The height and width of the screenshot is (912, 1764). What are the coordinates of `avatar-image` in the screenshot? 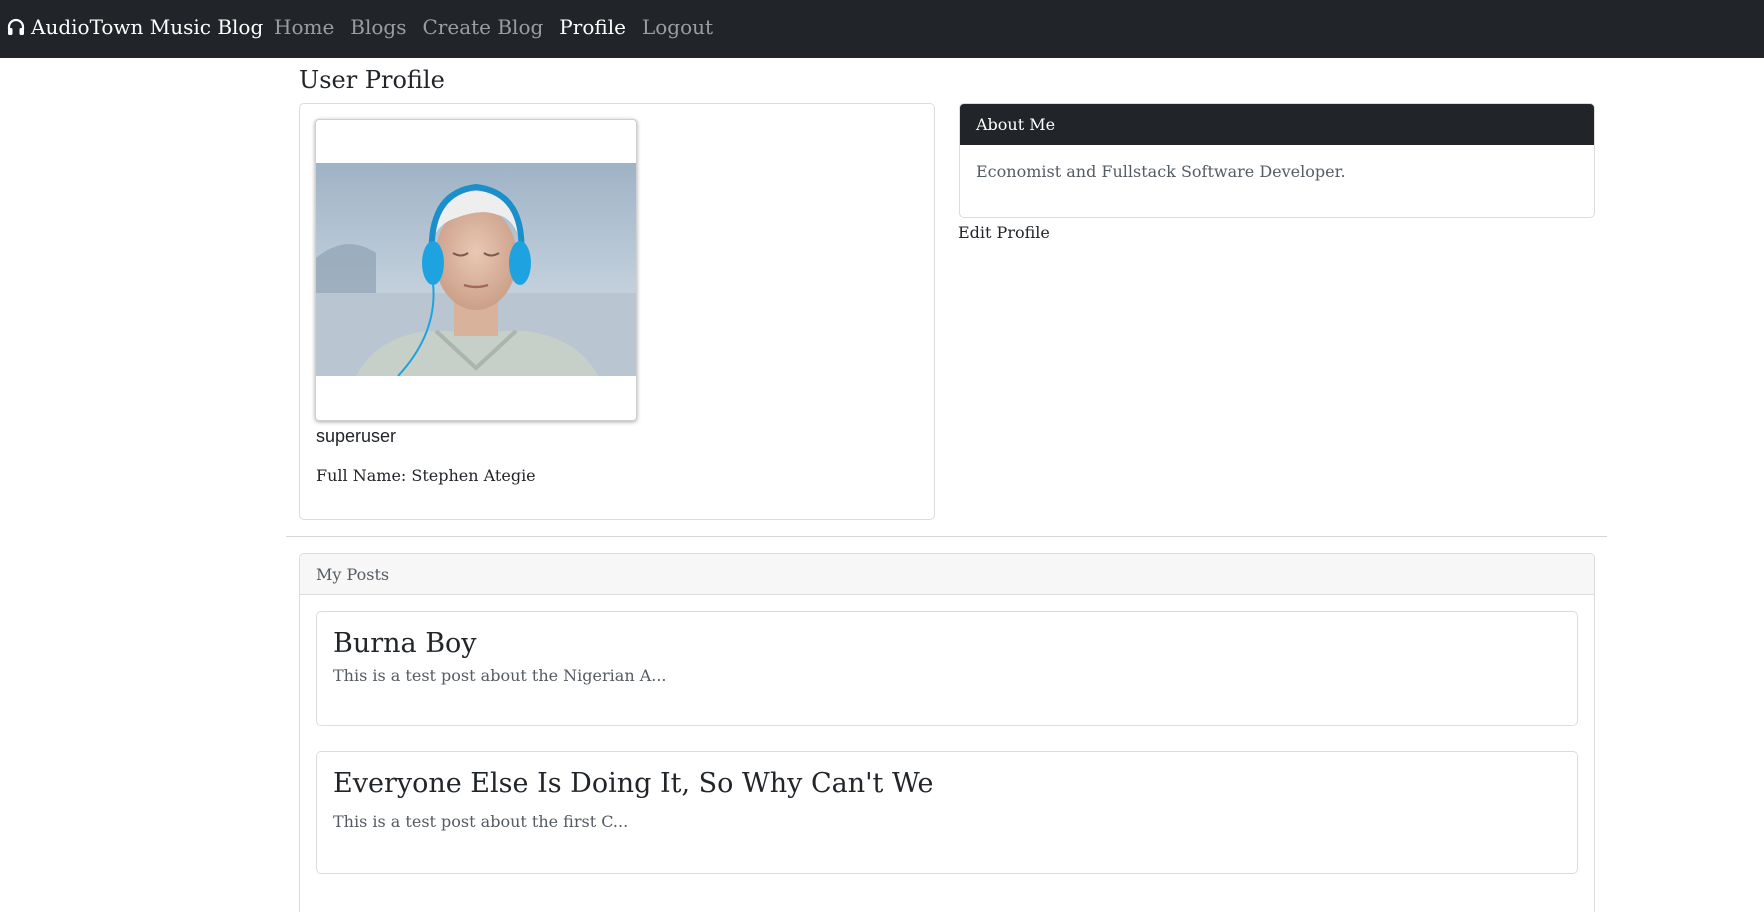 It's located at (476, 269).